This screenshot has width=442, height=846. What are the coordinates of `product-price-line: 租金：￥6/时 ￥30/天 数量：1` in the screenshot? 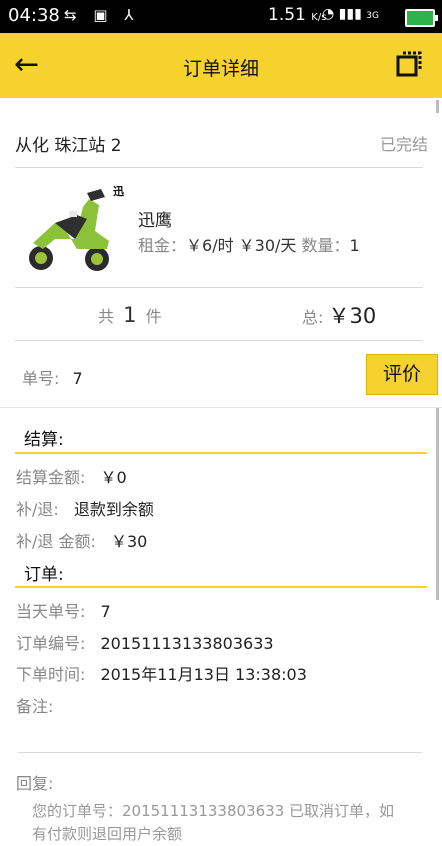 It's located at (249, 244).